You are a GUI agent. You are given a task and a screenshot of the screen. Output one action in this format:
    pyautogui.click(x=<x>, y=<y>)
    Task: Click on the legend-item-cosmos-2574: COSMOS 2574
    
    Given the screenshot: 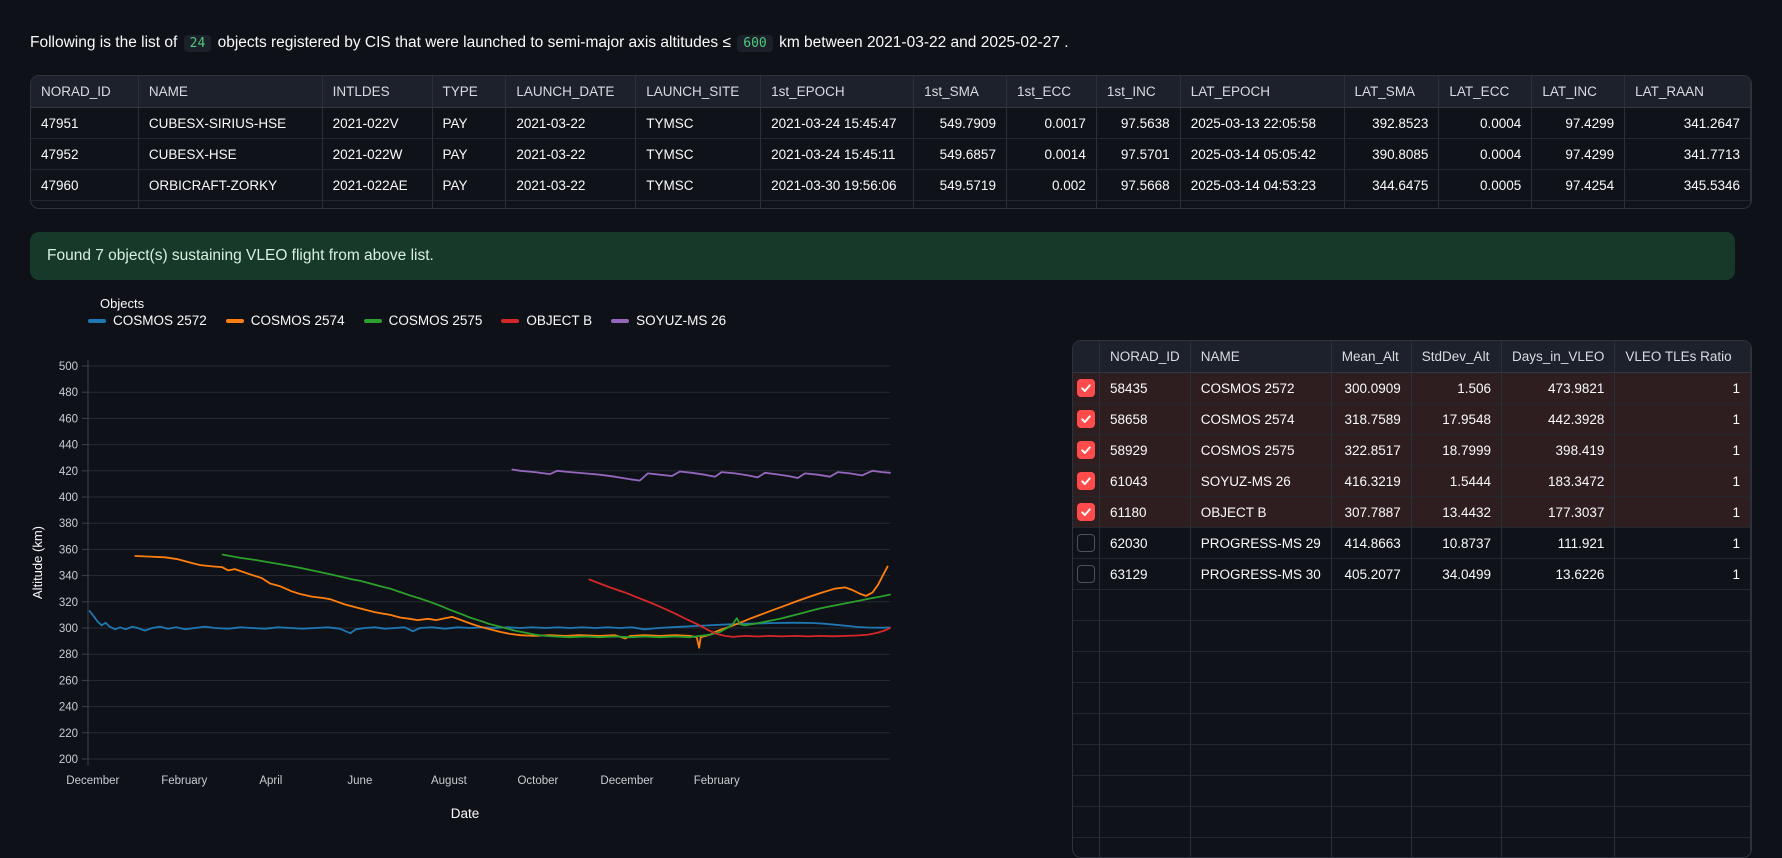 What is the action you would take?
    pyautogui.click(x=285, y=320)
    